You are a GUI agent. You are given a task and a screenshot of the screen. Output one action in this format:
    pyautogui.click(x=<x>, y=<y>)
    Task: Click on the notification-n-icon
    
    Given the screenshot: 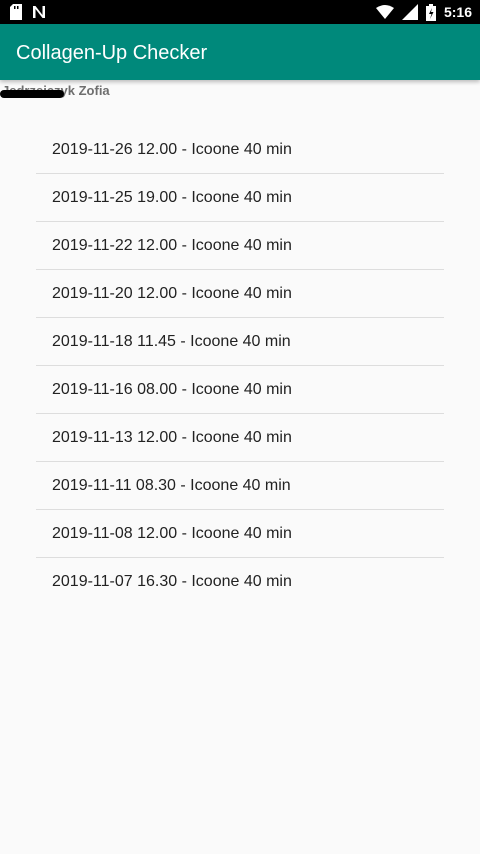 What is the action you would take?
    pyautogui.click(x=39, y=12)
    